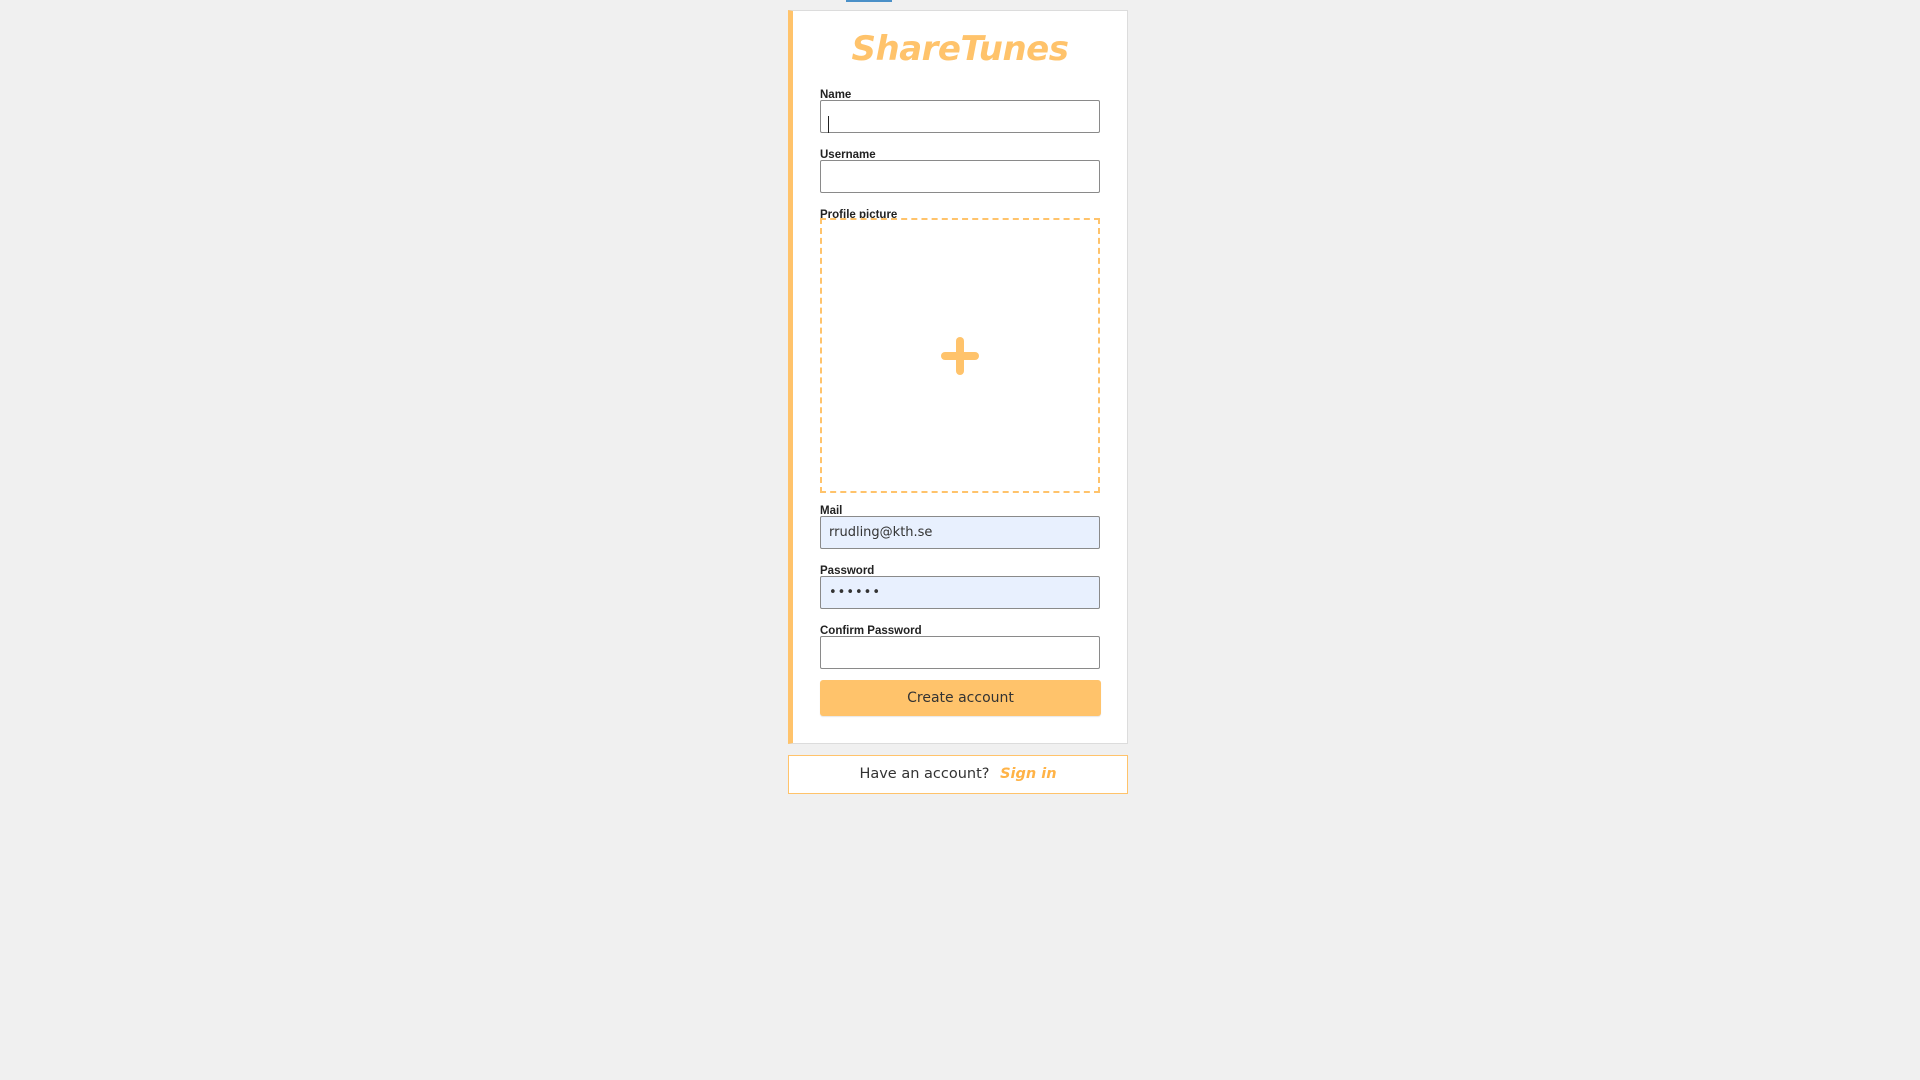 The image size is (1920, 1080). I want to click on text-caret, so click(828, 124).